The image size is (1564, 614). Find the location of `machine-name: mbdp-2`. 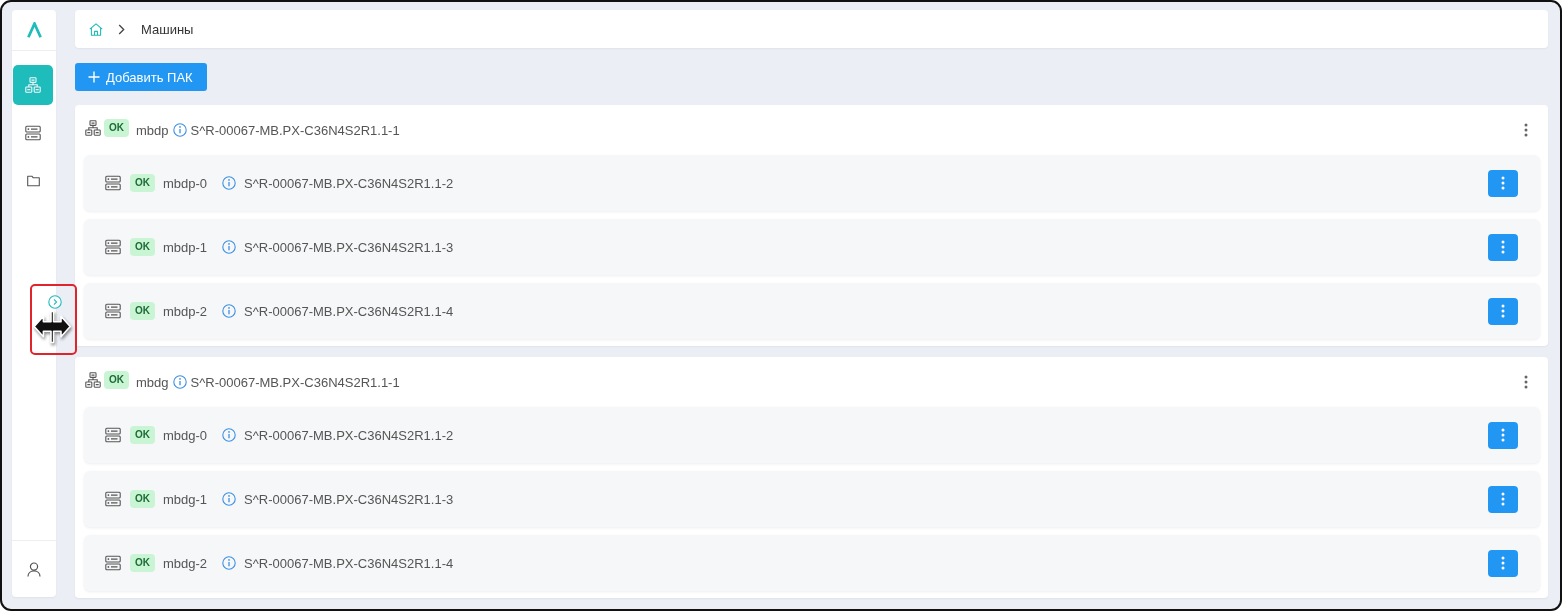

machine-name: mbdp-2 is located at coordinates (185, 311).